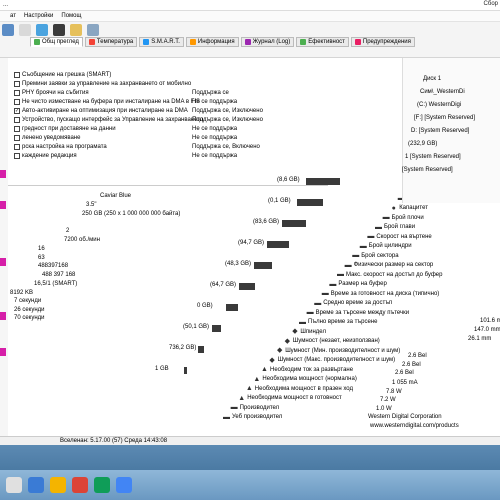 This screenshot has width=500, height=500. I want to click on smart-icon, so click(146, 42).